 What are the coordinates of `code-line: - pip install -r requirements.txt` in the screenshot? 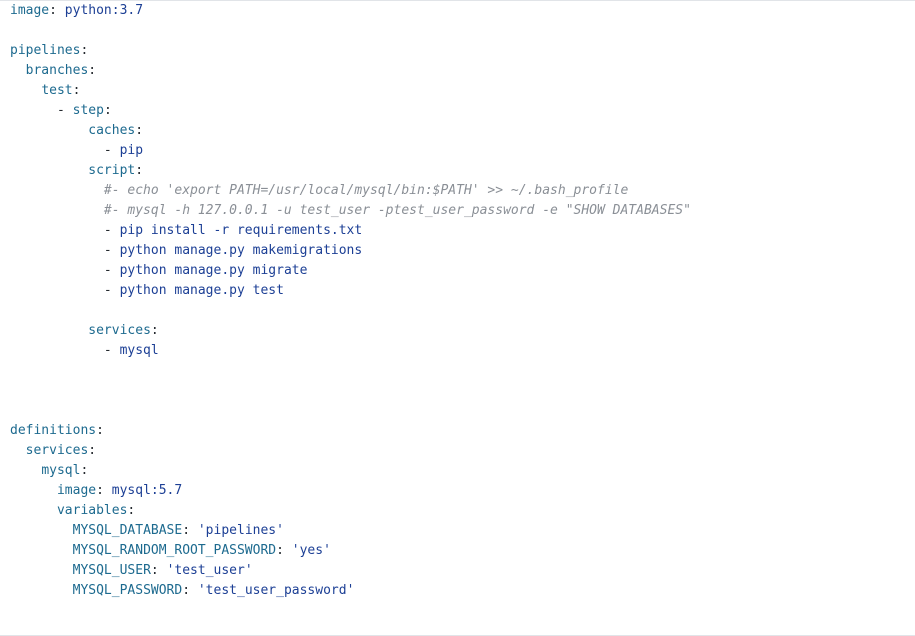 It's located at (462, 231).